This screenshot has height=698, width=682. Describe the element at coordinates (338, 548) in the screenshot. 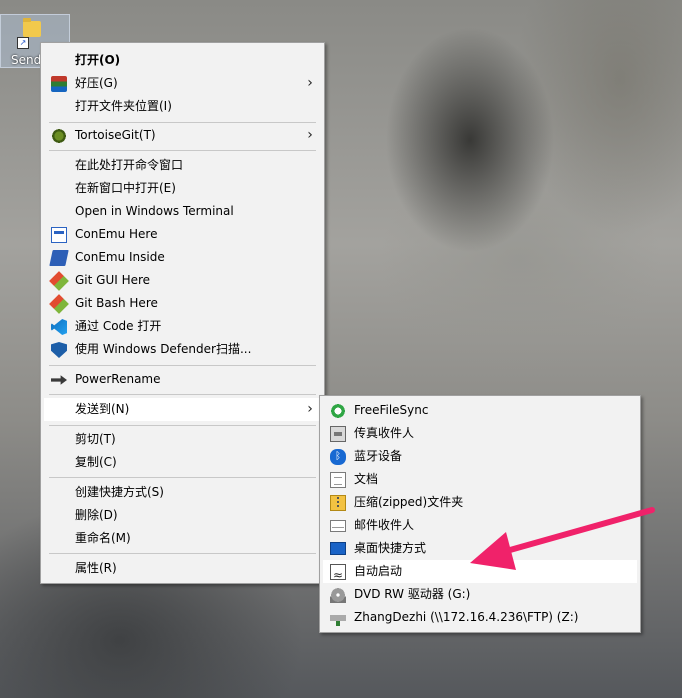

I see `desktop-icon` at that location.